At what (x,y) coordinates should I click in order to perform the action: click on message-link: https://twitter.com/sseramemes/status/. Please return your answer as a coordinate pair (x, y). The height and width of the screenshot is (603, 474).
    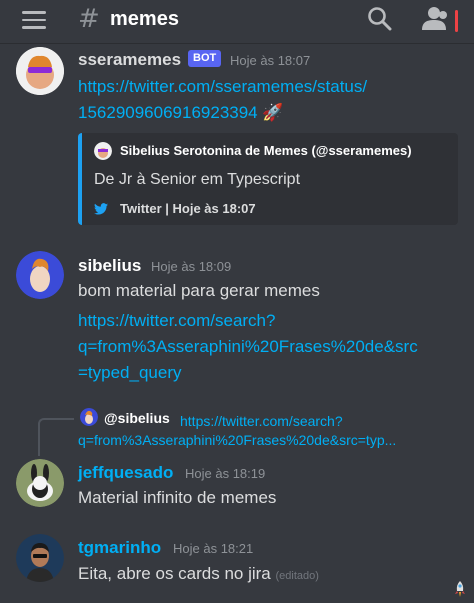
    Looking at the image, I should click on (222, 87).